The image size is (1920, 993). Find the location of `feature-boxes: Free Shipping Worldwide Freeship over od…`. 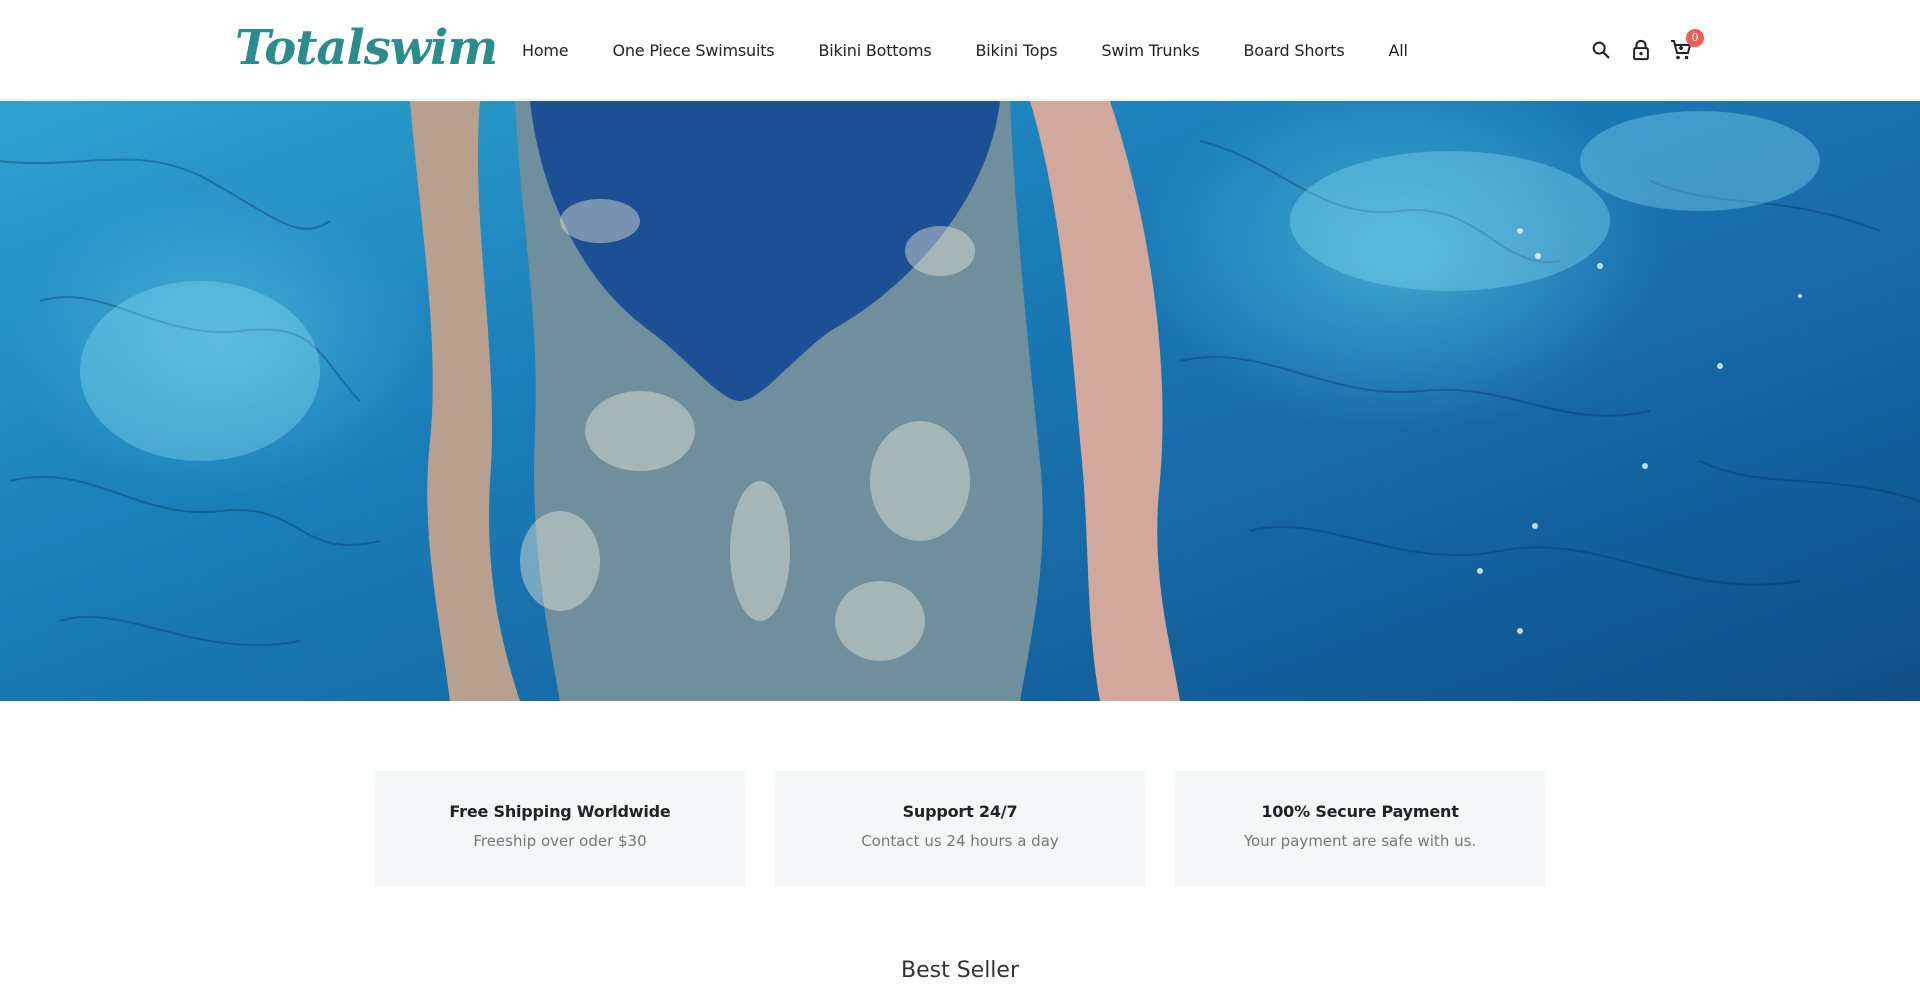

feature-boxes: Free Shipping Worldwide Freeship over od… is located at coordinates (960, 828).